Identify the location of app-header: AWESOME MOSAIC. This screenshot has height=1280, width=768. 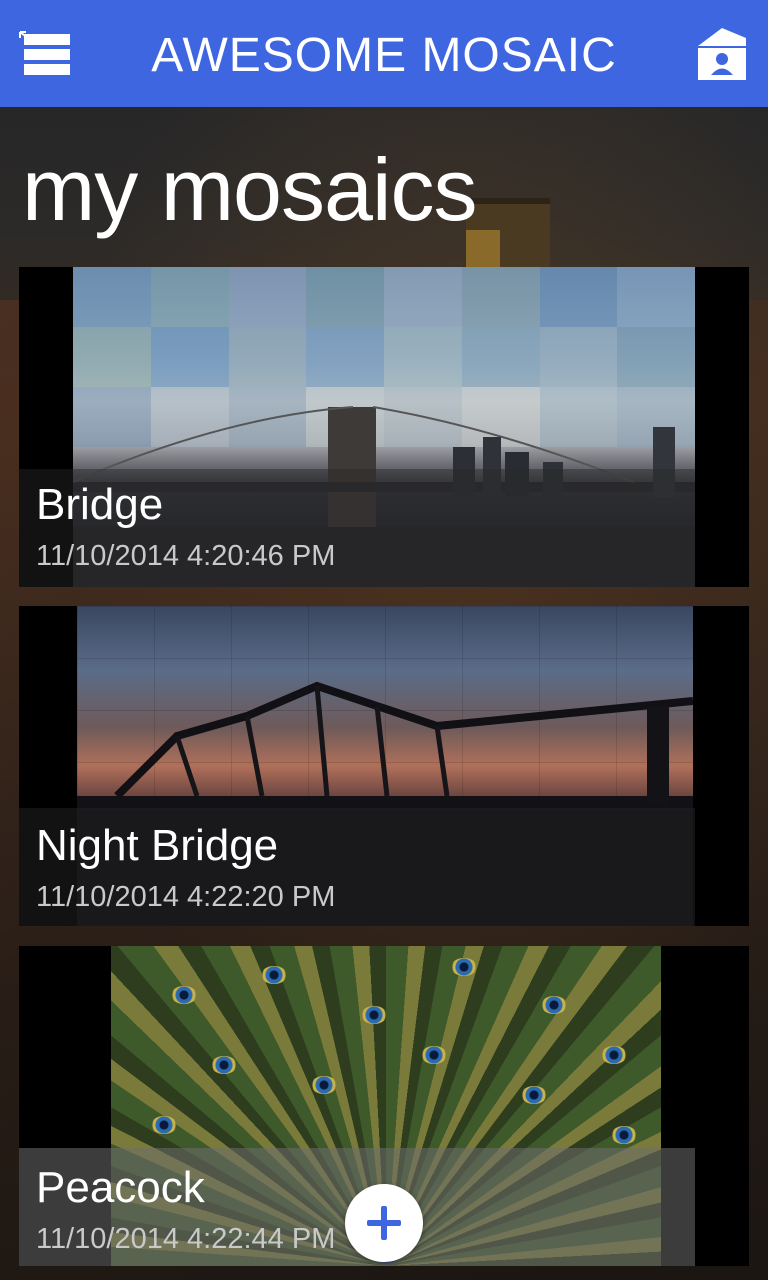
(384, 53).